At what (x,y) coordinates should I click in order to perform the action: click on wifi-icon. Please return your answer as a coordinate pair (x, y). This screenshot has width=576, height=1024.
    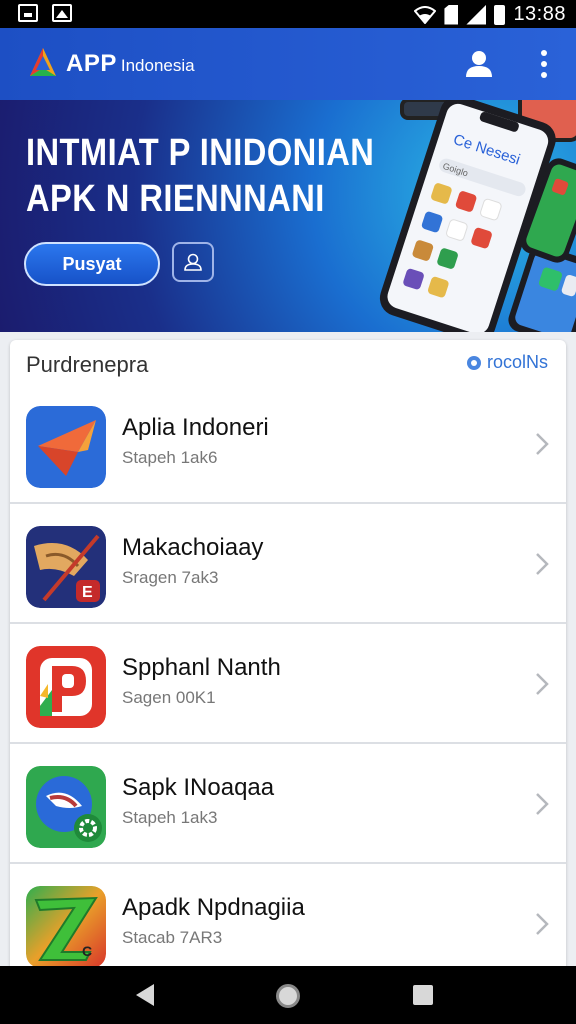
    Looking at the image, I should click on (425, 14).